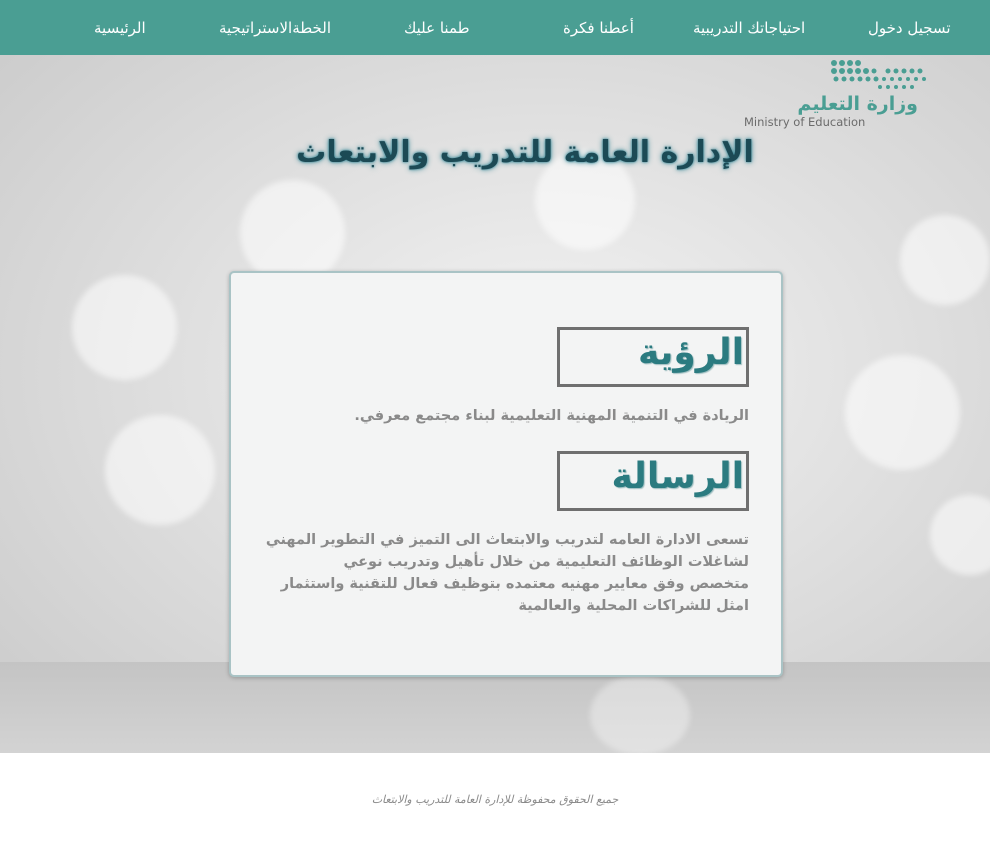  I want to click on logo-english-text: Ministry of Education, so click(805, 122).